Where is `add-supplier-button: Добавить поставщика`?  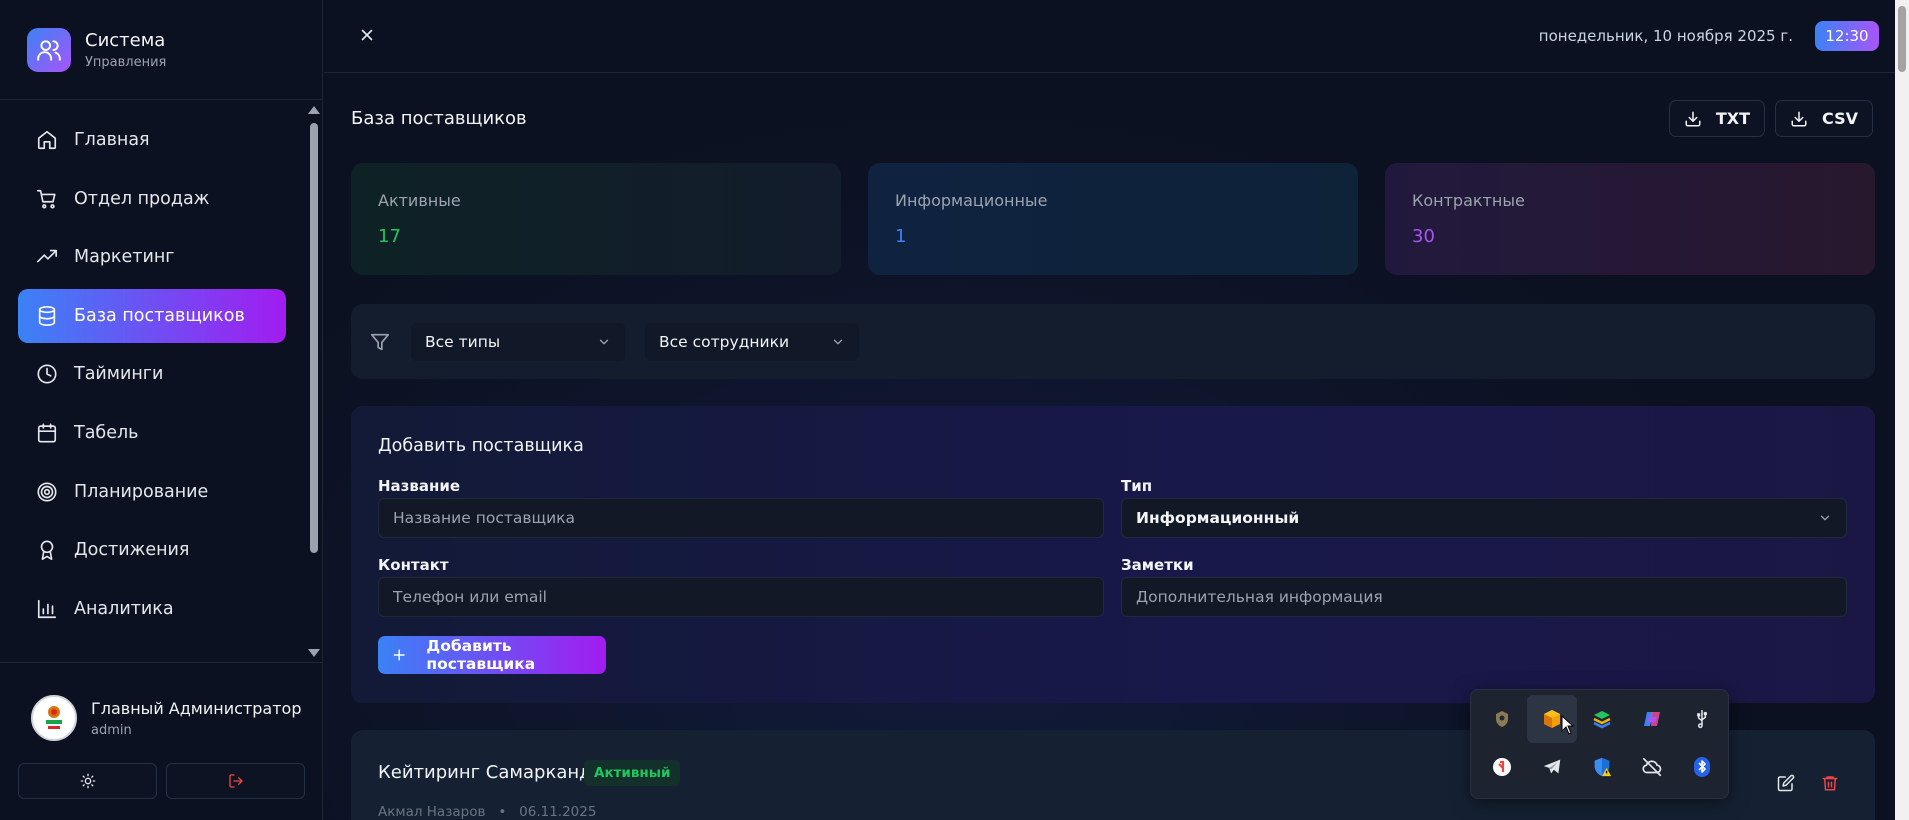
add-supplier-button: Добавить поставщика is located at coordinates (492, 655).